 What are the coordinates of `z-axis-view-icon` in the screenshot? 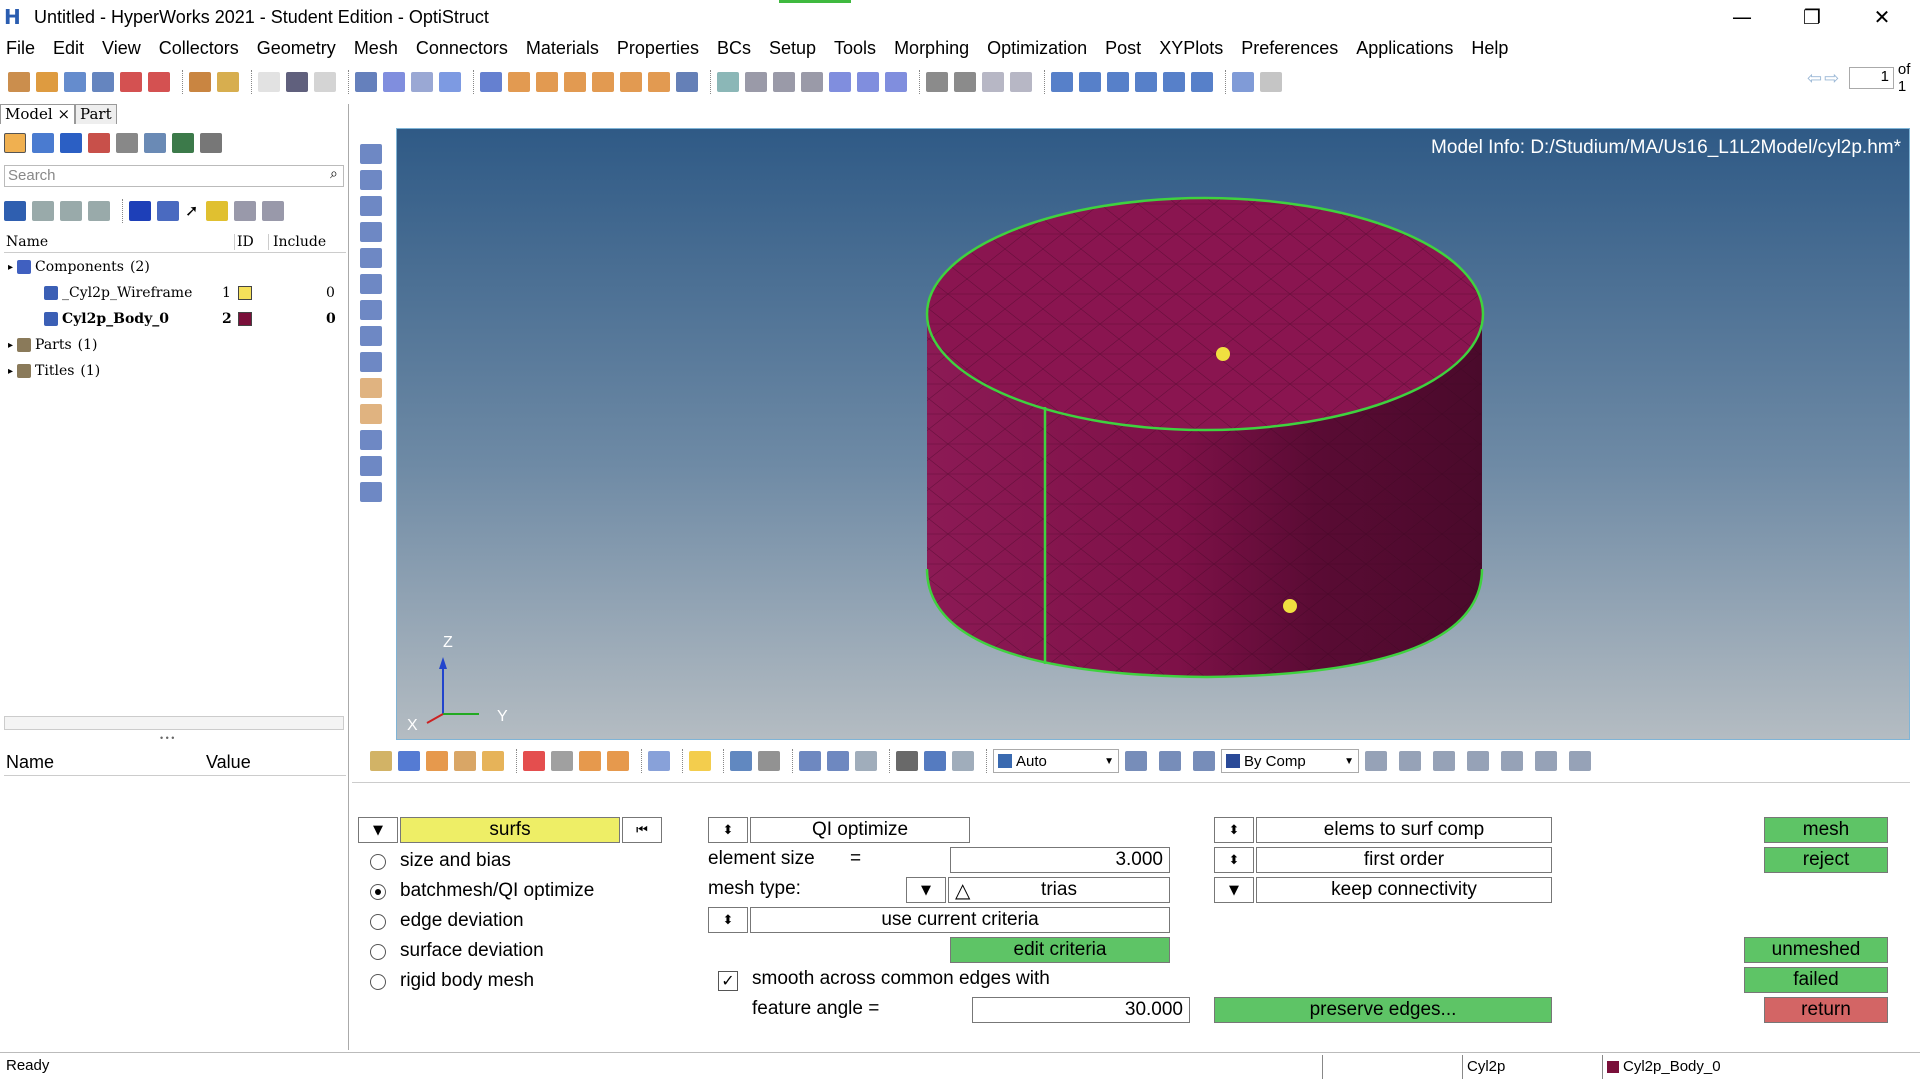 It's located at (575, 82).